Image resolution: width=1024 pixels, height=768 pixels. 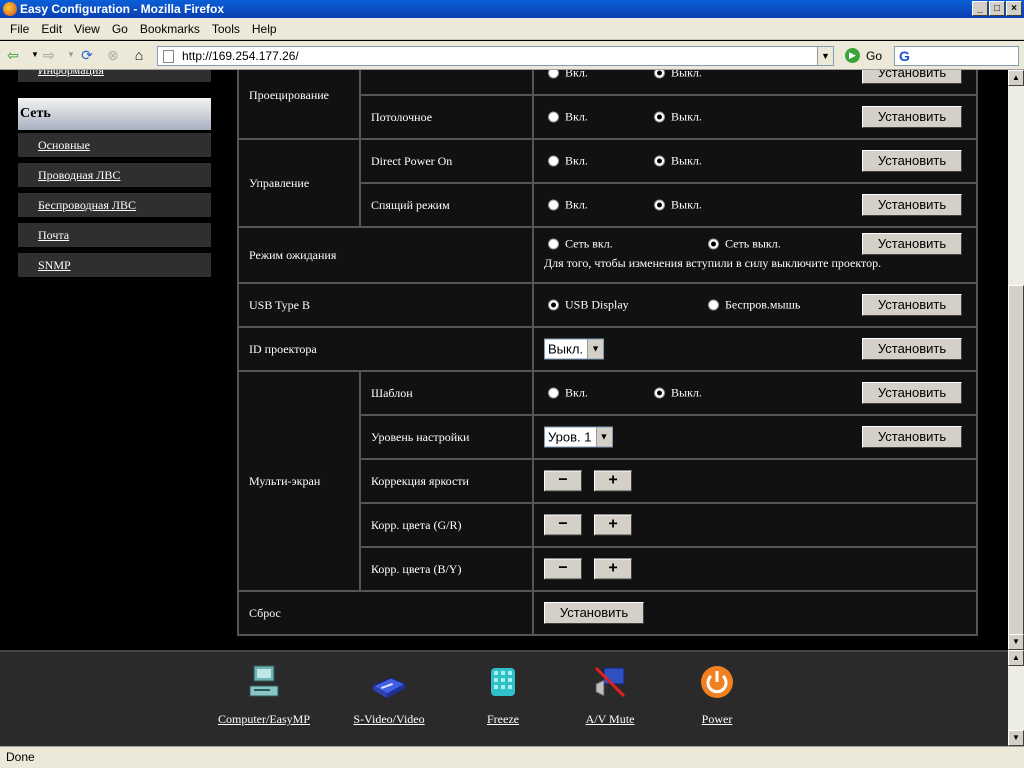 What do you see at coordinates (874, 55) in the screenshot?
I see `go-label: Go` at bounding box center [874, 55].